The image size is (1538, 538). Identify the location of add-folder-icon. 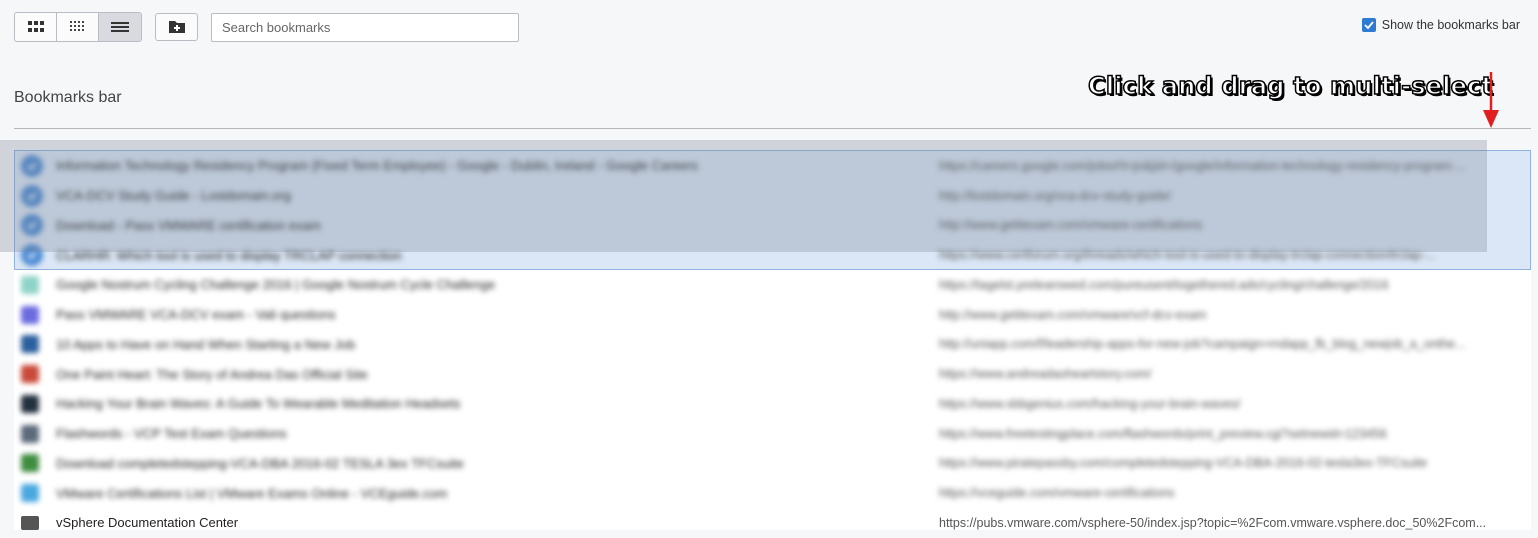
(176, 27).